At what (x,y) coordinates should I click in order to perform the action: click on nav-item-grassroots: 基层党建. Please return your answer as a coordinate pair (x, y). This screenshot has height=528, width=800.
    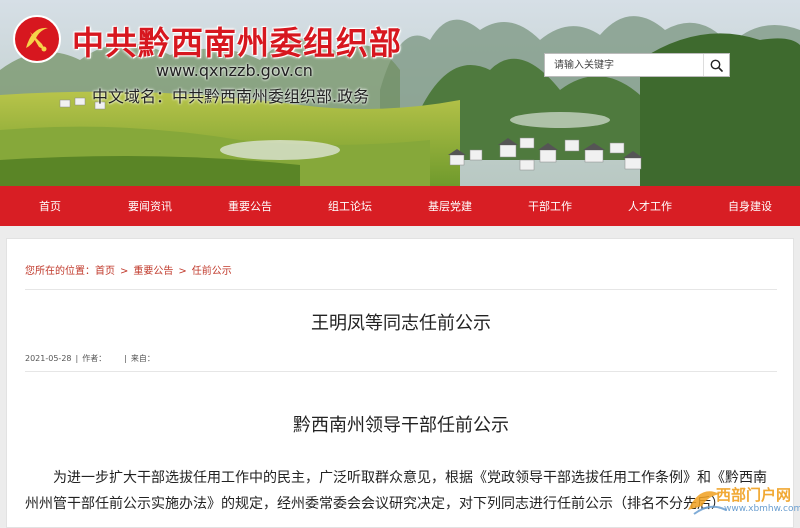
    Looking at the image, I should click on (450, 206).